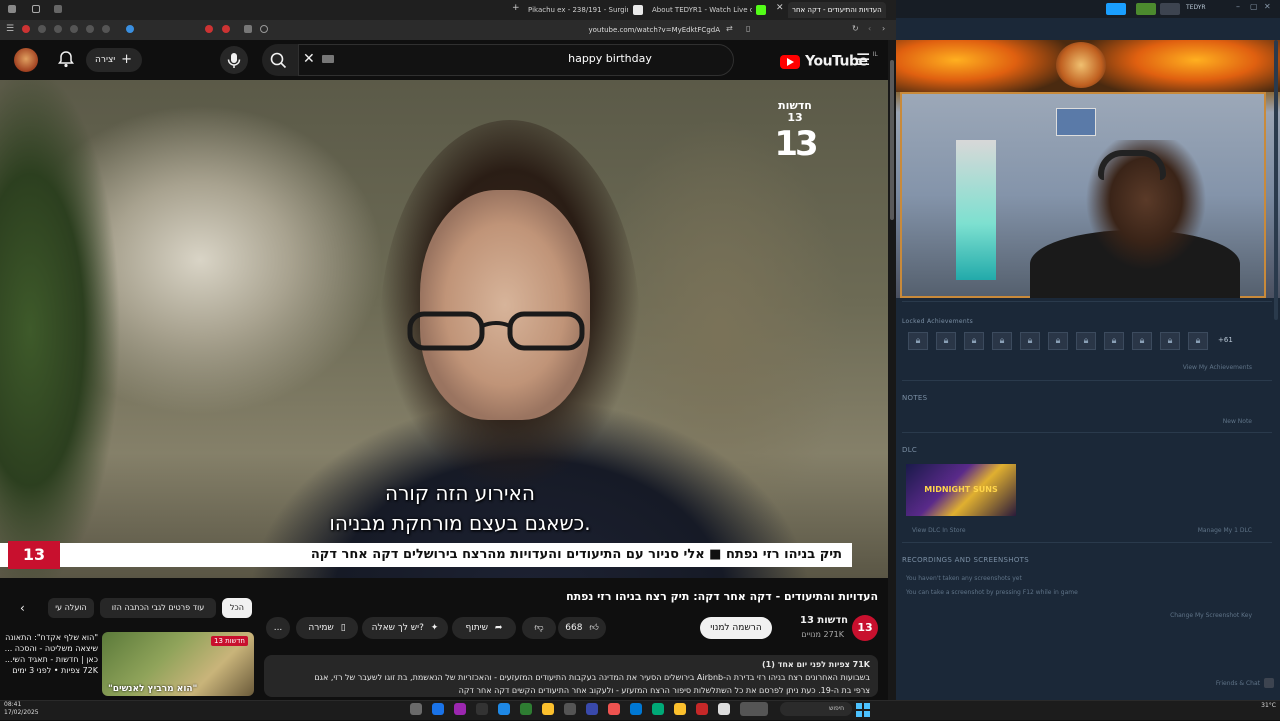  What do you see at coordinates (1238, 6) in the screenshot?
I see `minimize-icon: –` at bounding box center [1238, 6].